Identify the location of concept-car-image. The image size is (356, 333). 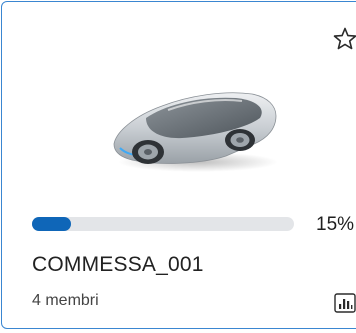
(195, 132).